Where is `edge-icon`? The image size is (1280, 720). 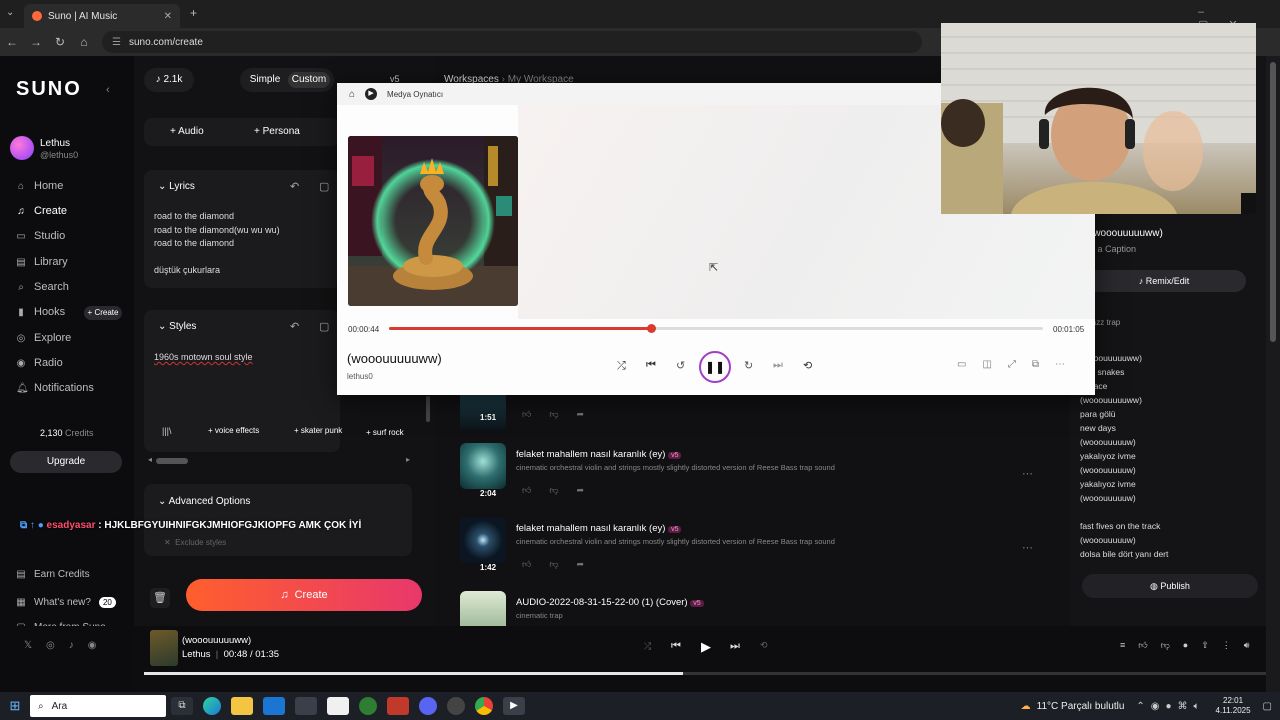
edge-icon is located at coordinates (212, 706).